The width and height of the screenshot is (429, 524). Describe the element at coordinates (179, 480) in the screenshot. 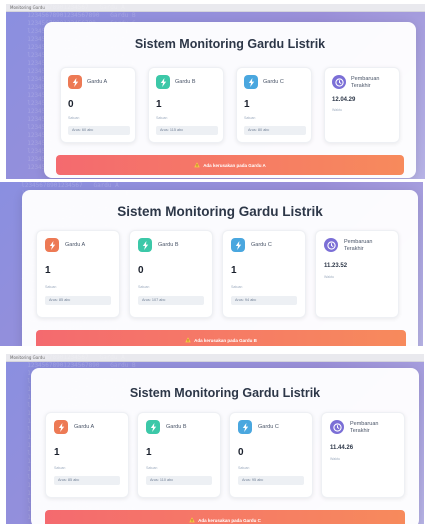

I see `card-detail: Arus: 110 abc` at that location.